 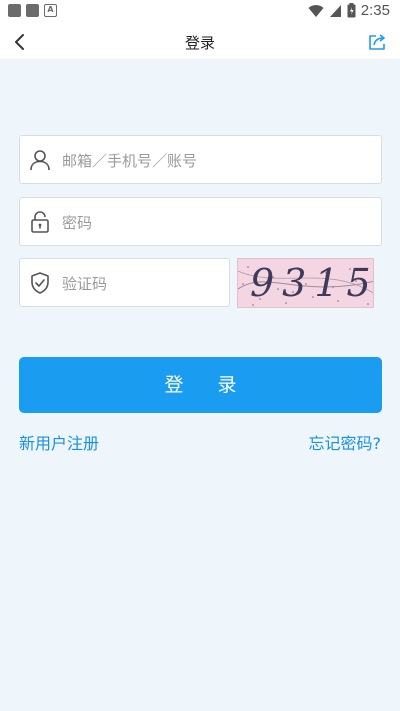 I want to click on captcha-code: 9315, so click(x=312, y=283).